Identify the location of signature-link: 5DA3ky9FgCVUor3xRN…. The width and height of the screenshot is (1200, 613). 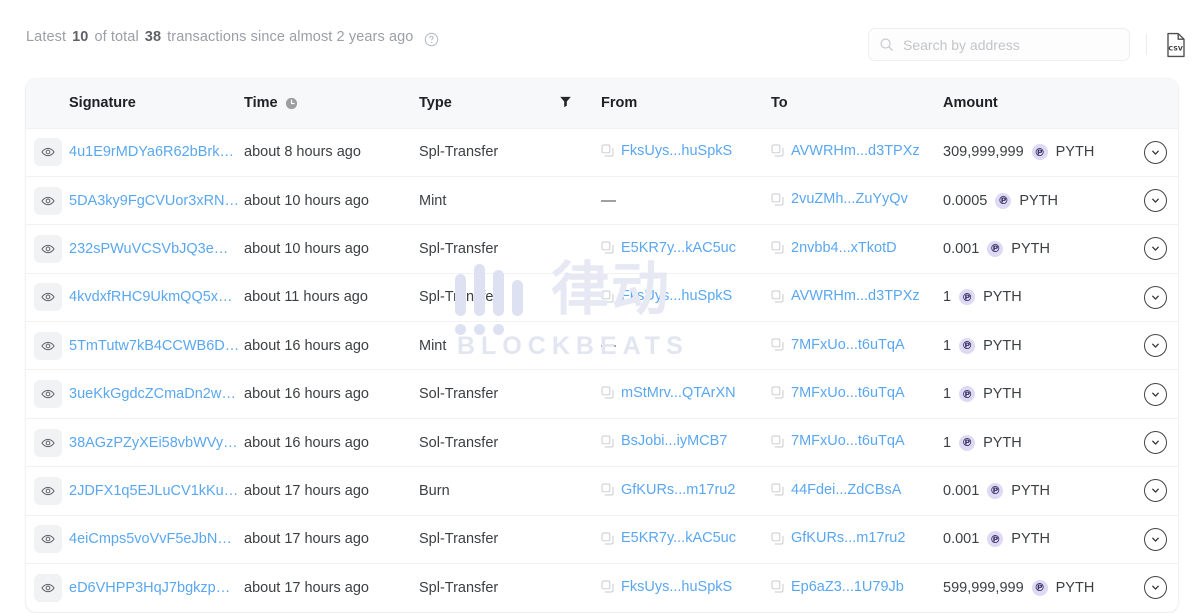
(154, 201).